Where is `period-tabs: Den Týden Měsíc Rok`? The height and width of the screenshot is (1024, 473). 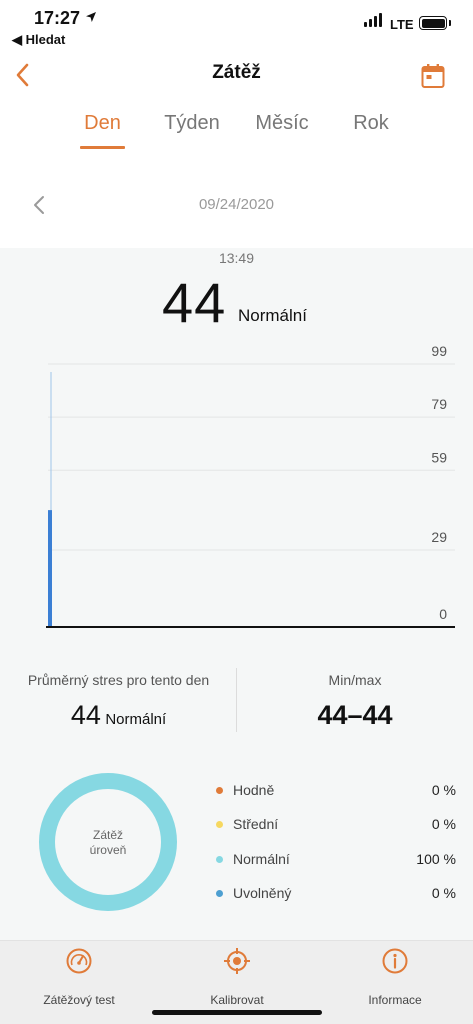
period-tabs: Den Týden Měsíc Rok is located at coordinates (236, 132).